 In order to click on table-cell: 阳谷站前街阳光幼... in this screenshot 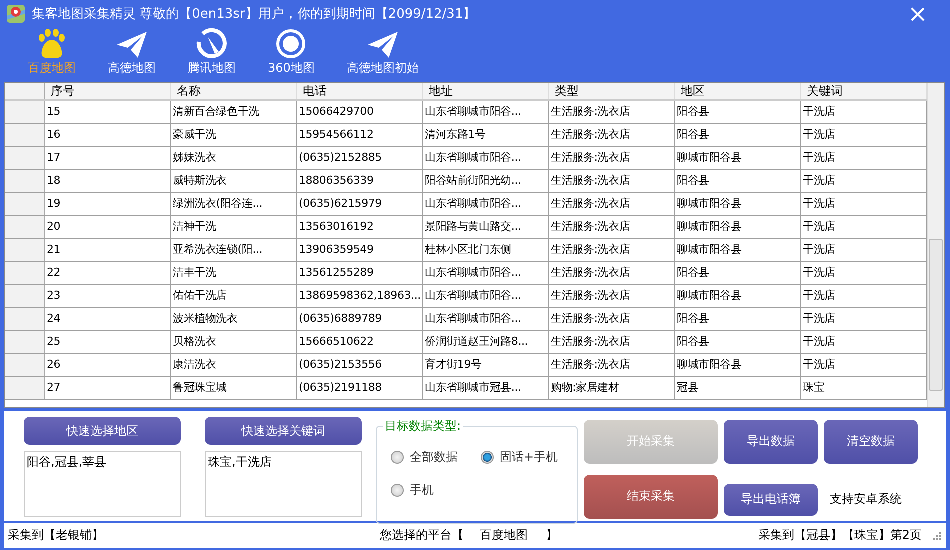, I will do `click(486, 181)`.